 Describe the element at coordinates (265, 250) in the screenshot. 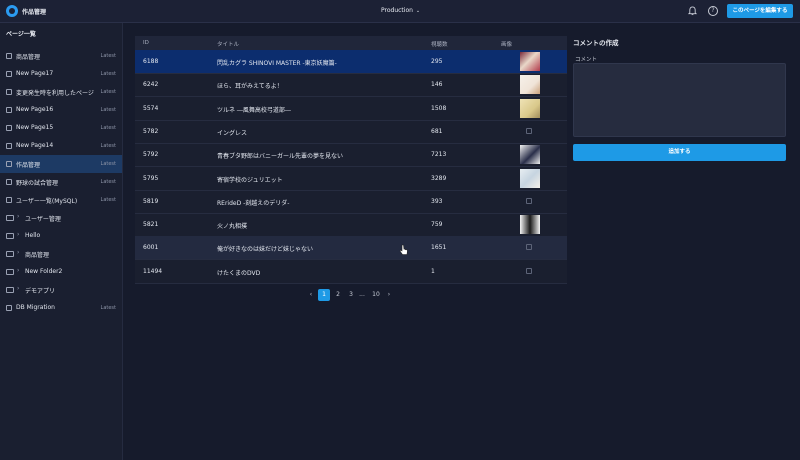

I see `cell-title: 俺が好きなのは妹だけど妹じゃない` at that location.